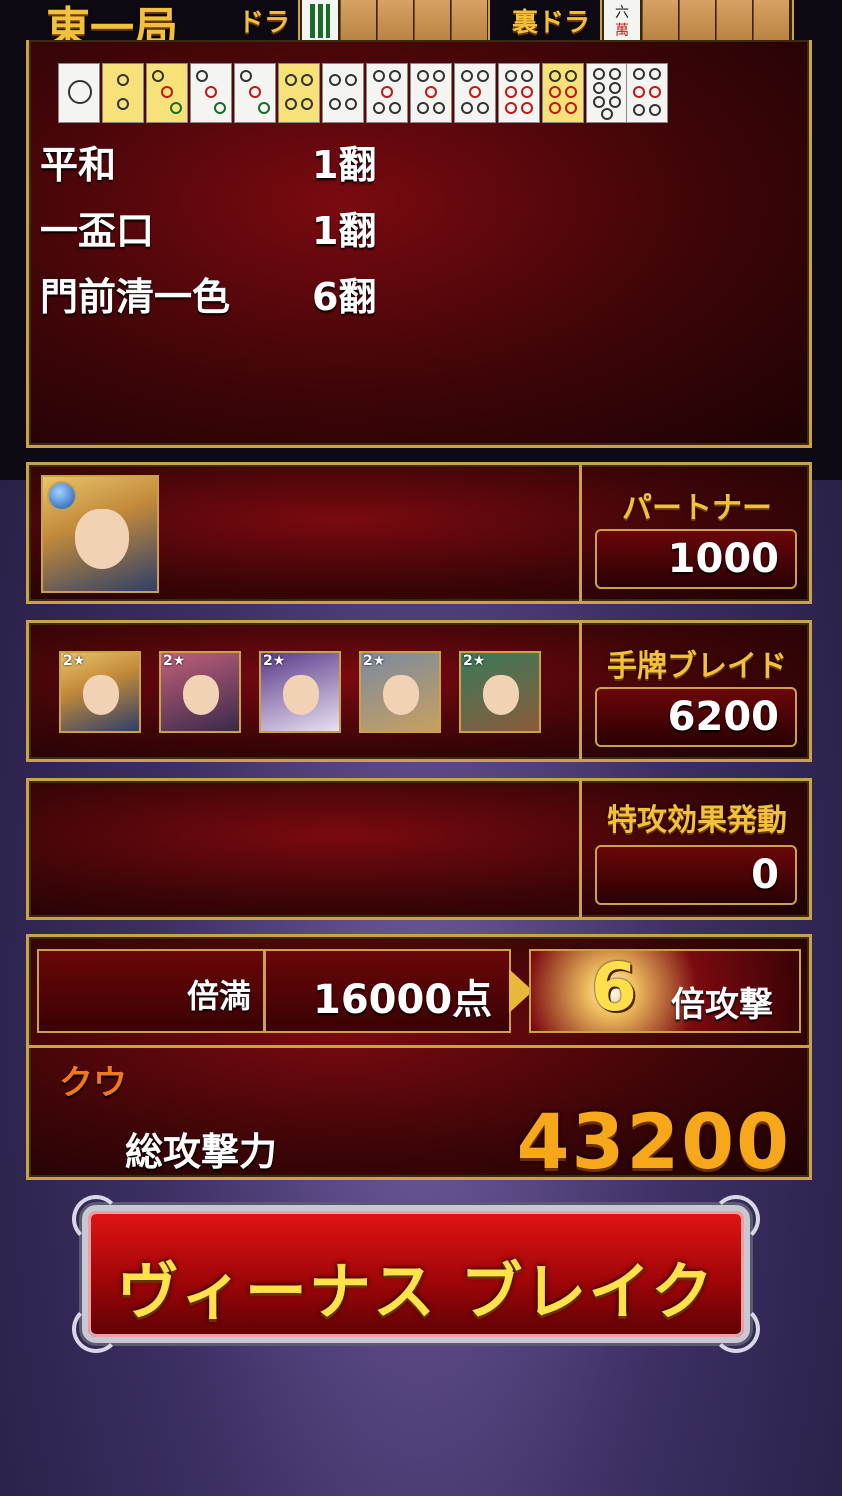  I want to click on dora-tile, so click(320, 22).